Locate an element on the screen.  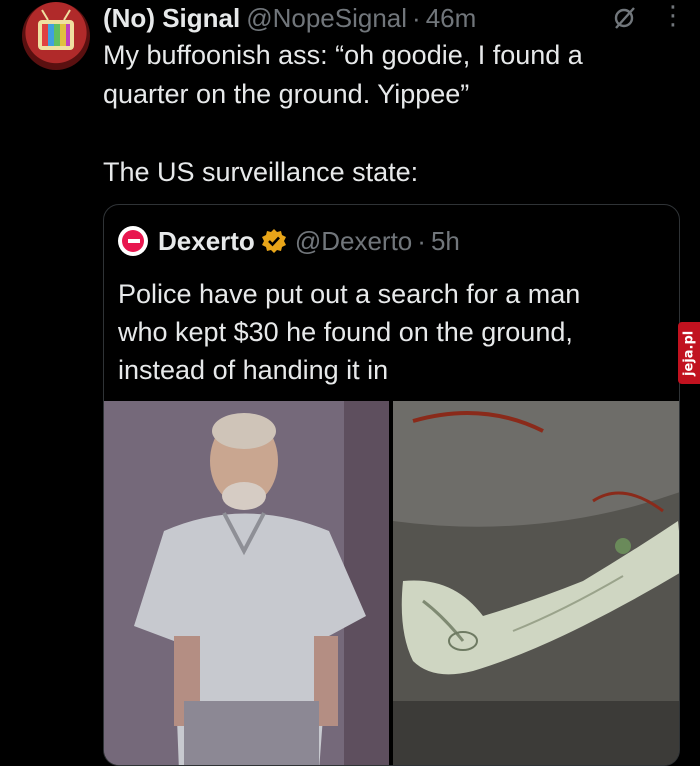
grok-icon is located at coordinates (625, 17).